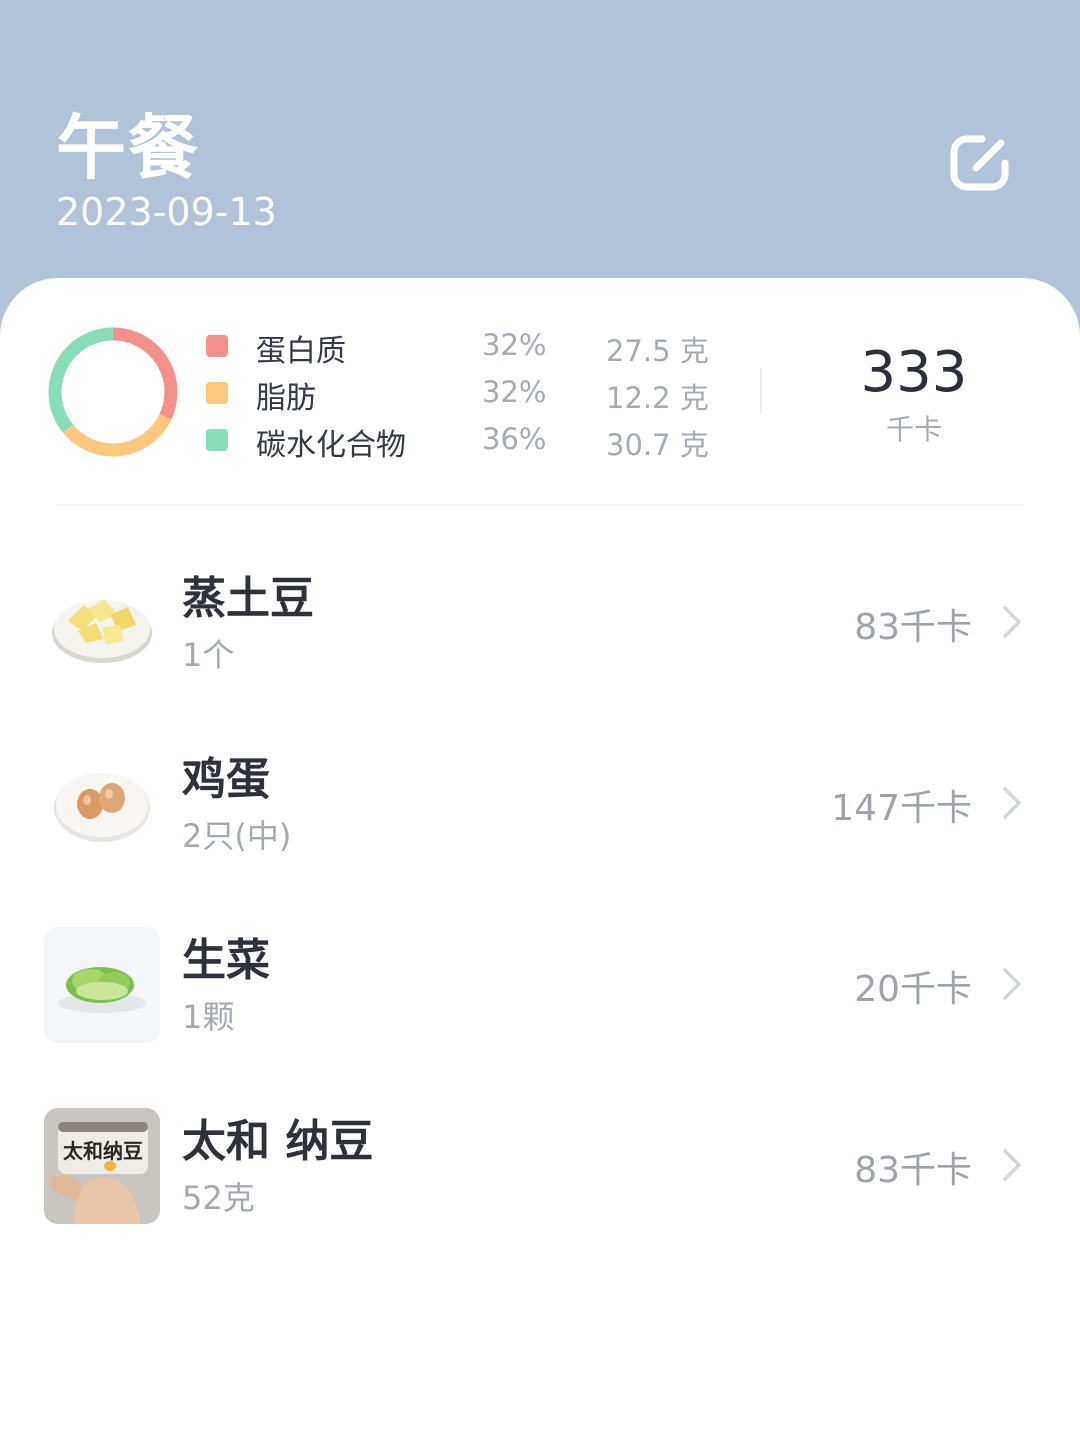  Describe the element at coordinates (913, 989) in the screenshot. I see `food-kcal: 20千卡` at that location.